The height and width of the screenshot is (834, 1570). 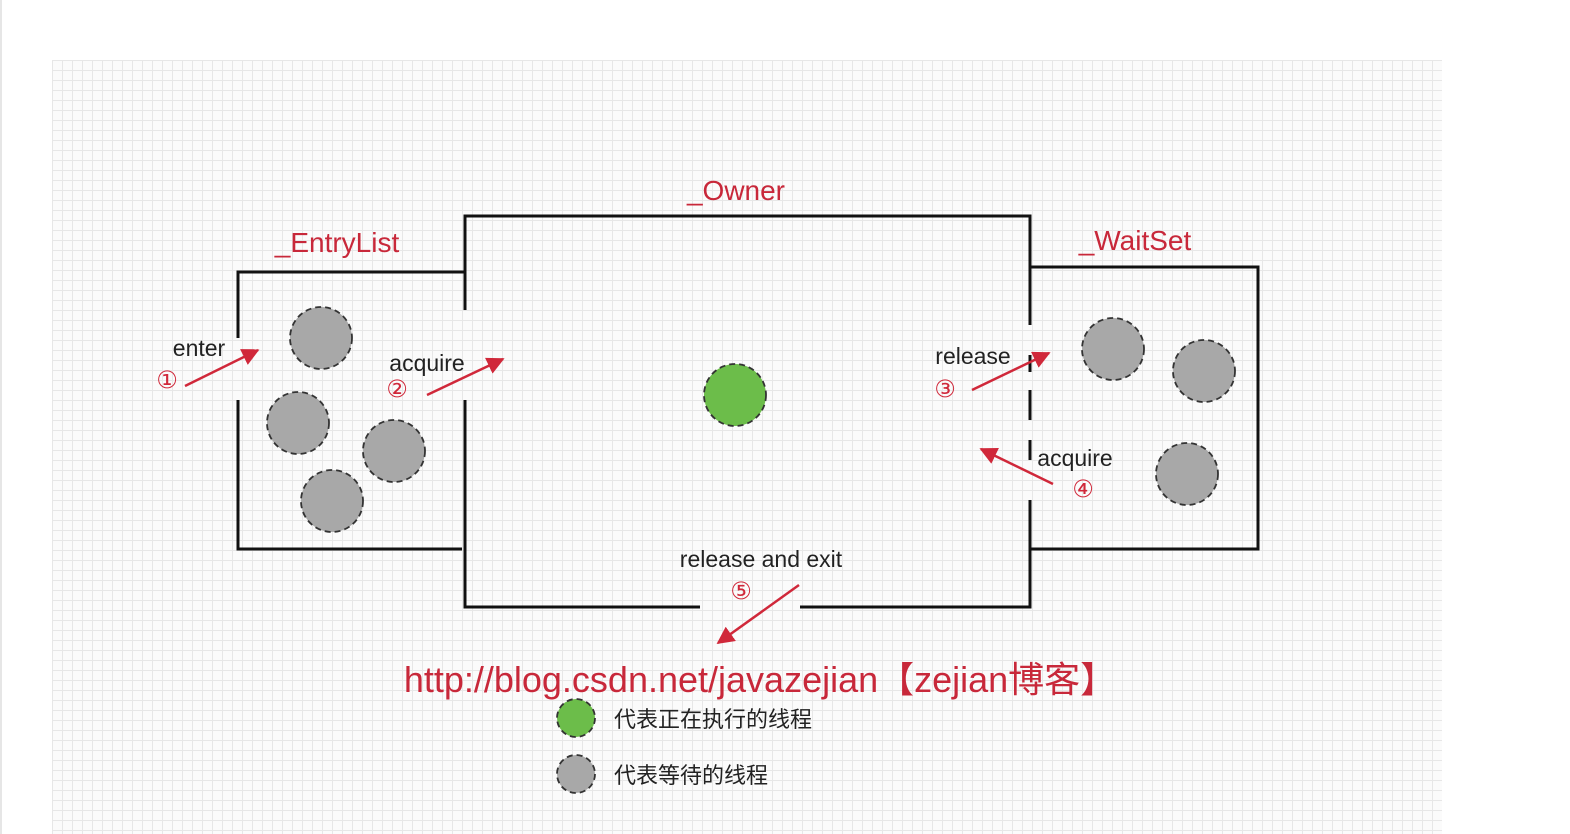 What do you see at coordinates (945, 389) in the screenshot?
I see `step-number: ③` at bounding box center [945, 389].